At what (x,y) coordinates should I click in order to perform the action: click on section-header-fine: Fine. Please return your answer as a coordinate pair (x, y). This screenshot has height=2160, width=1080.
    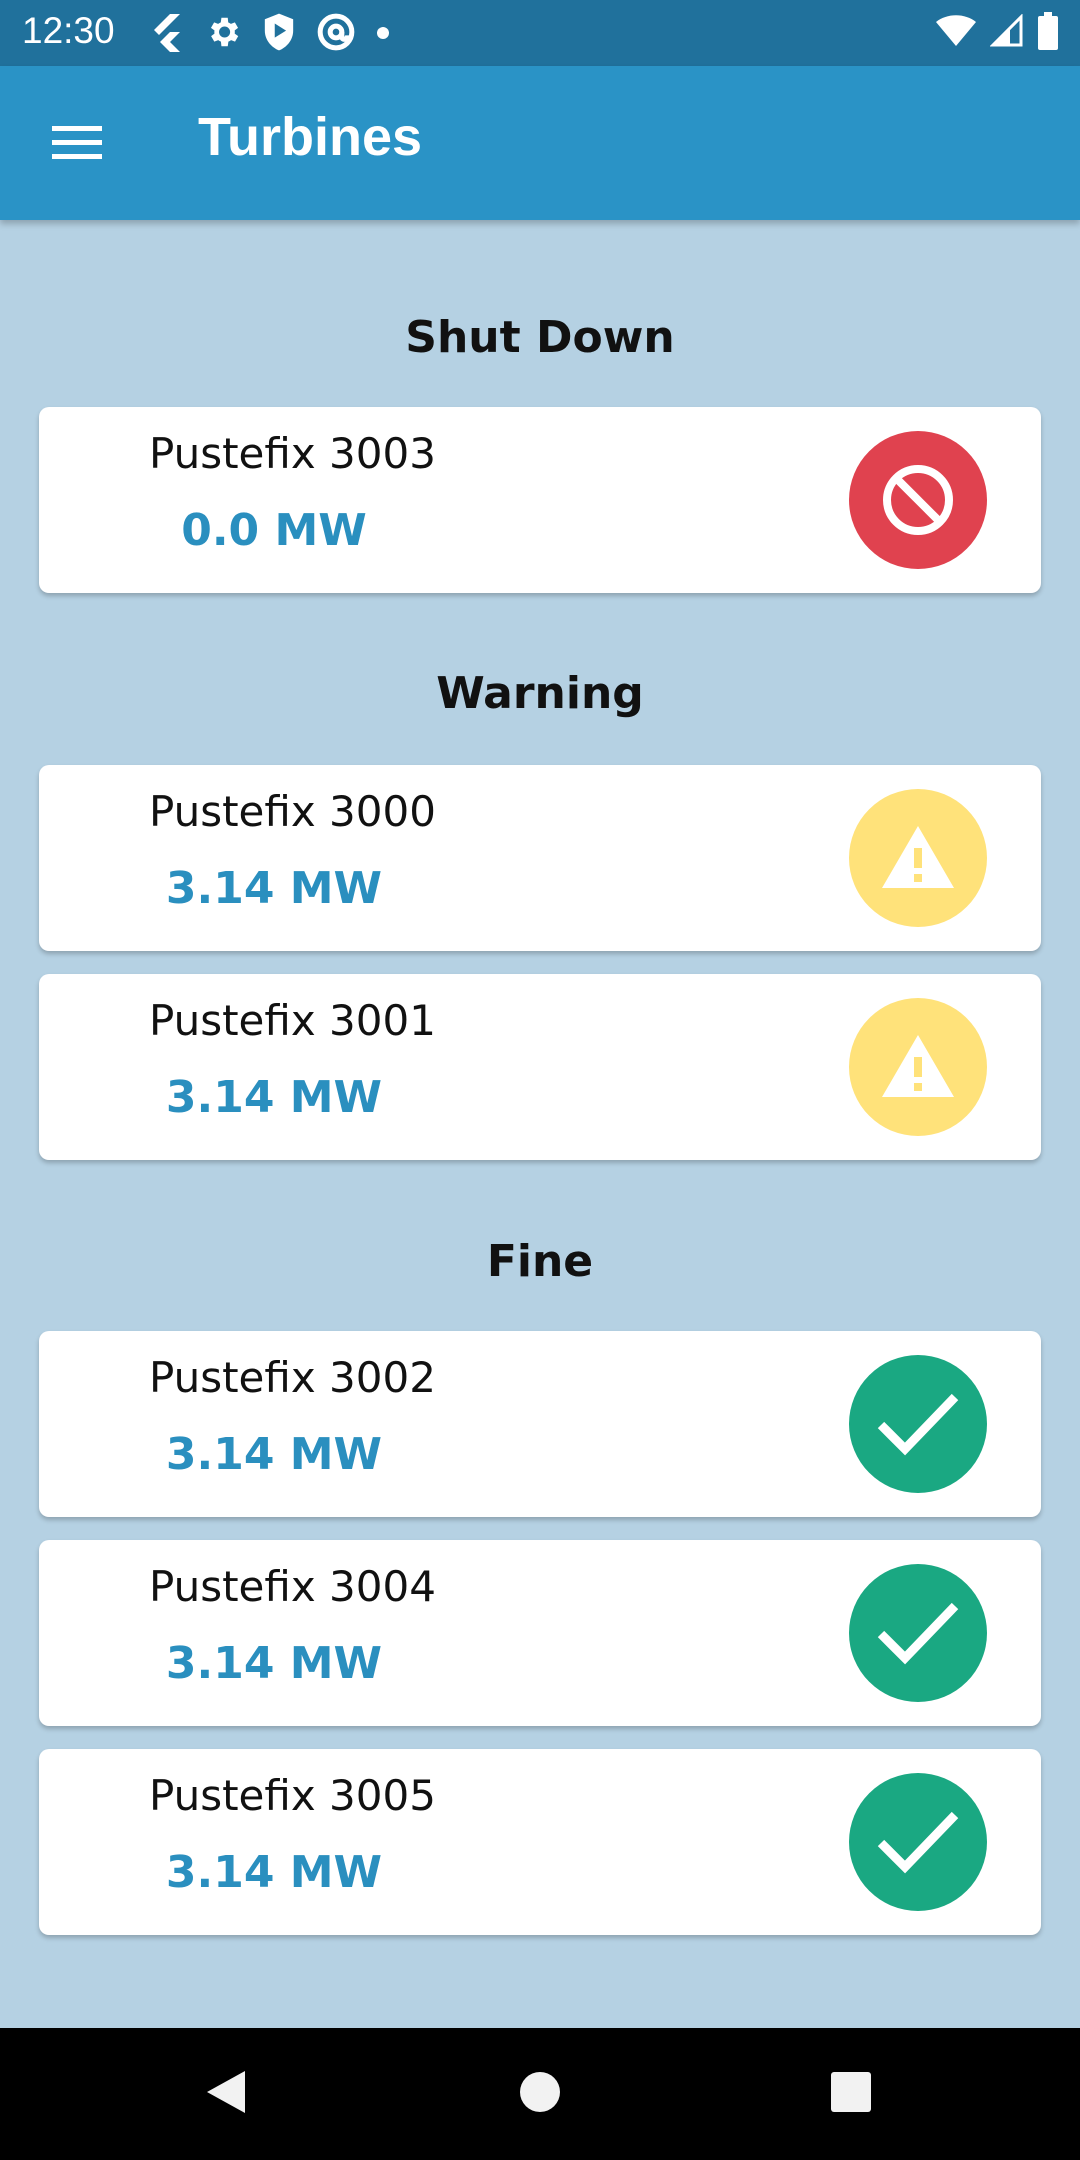
    Looking at the image, I should click on (540, 1261).